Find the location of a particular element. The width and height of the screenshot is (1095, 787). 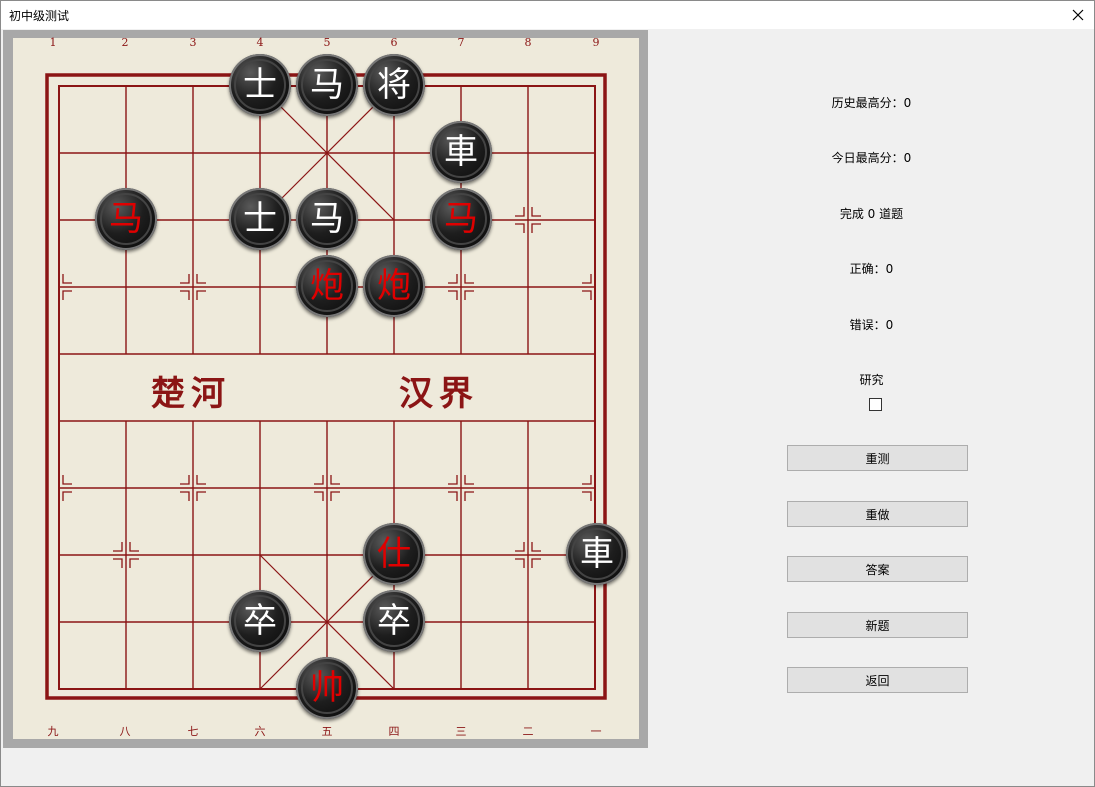

piece-char: 将 is located at coordinates (394, 85).